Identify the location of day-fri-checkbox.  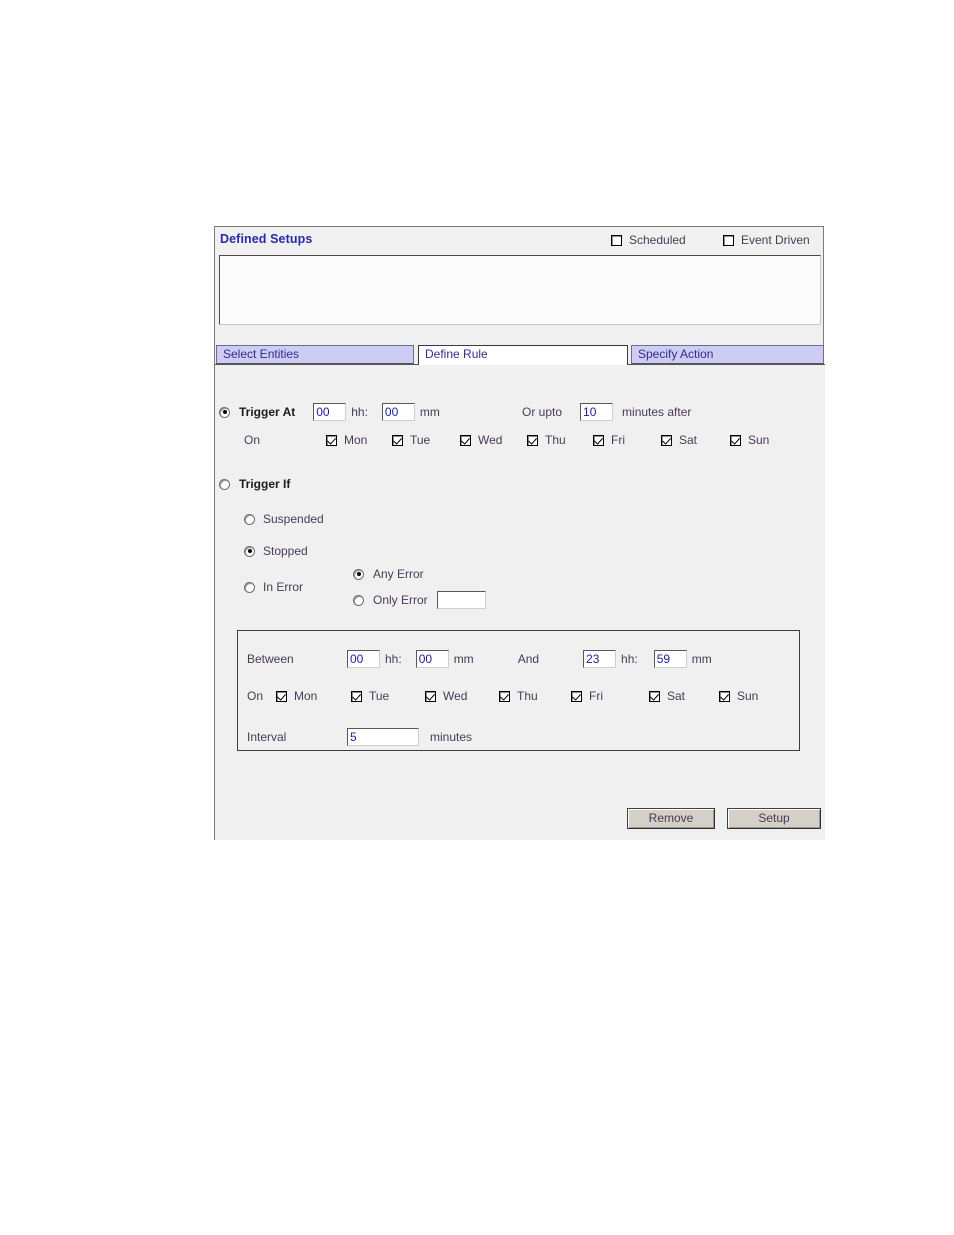
(598, 440).